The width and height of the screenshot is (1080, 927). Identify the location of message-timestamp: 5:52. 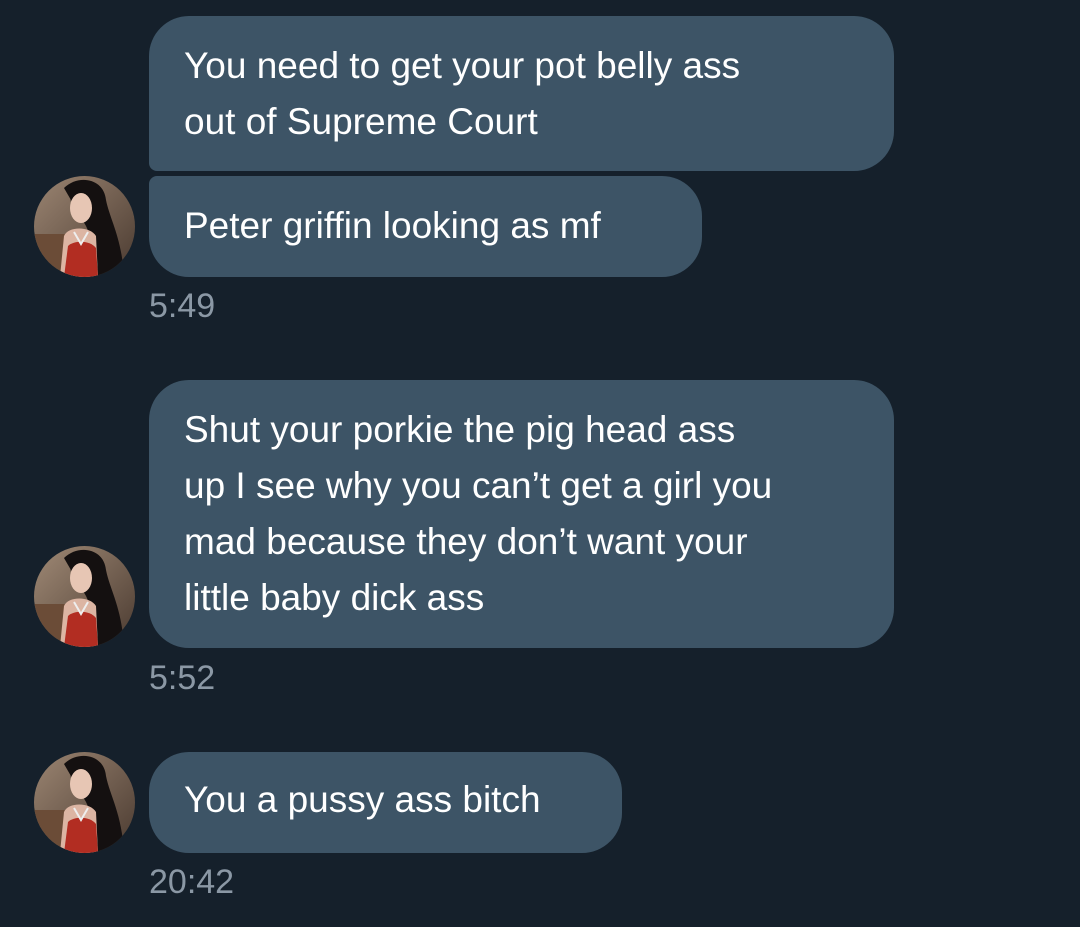
(182, 678).